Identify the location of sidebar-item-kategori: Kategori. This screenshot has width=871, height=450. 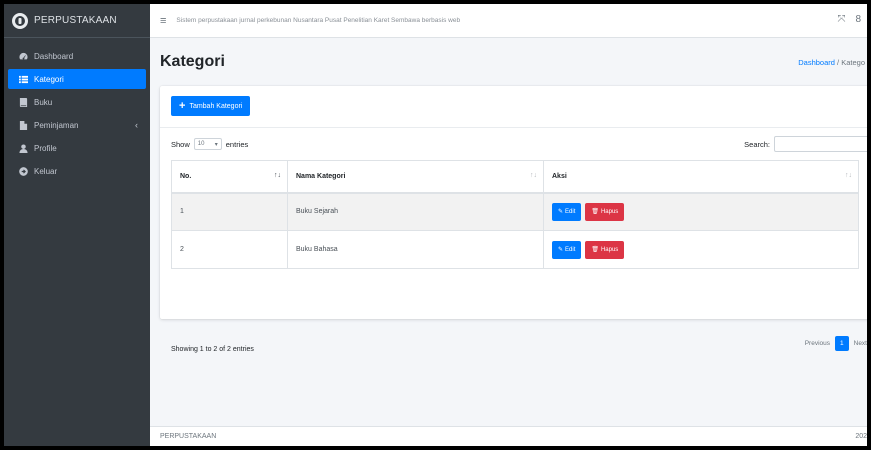
(77, 79).